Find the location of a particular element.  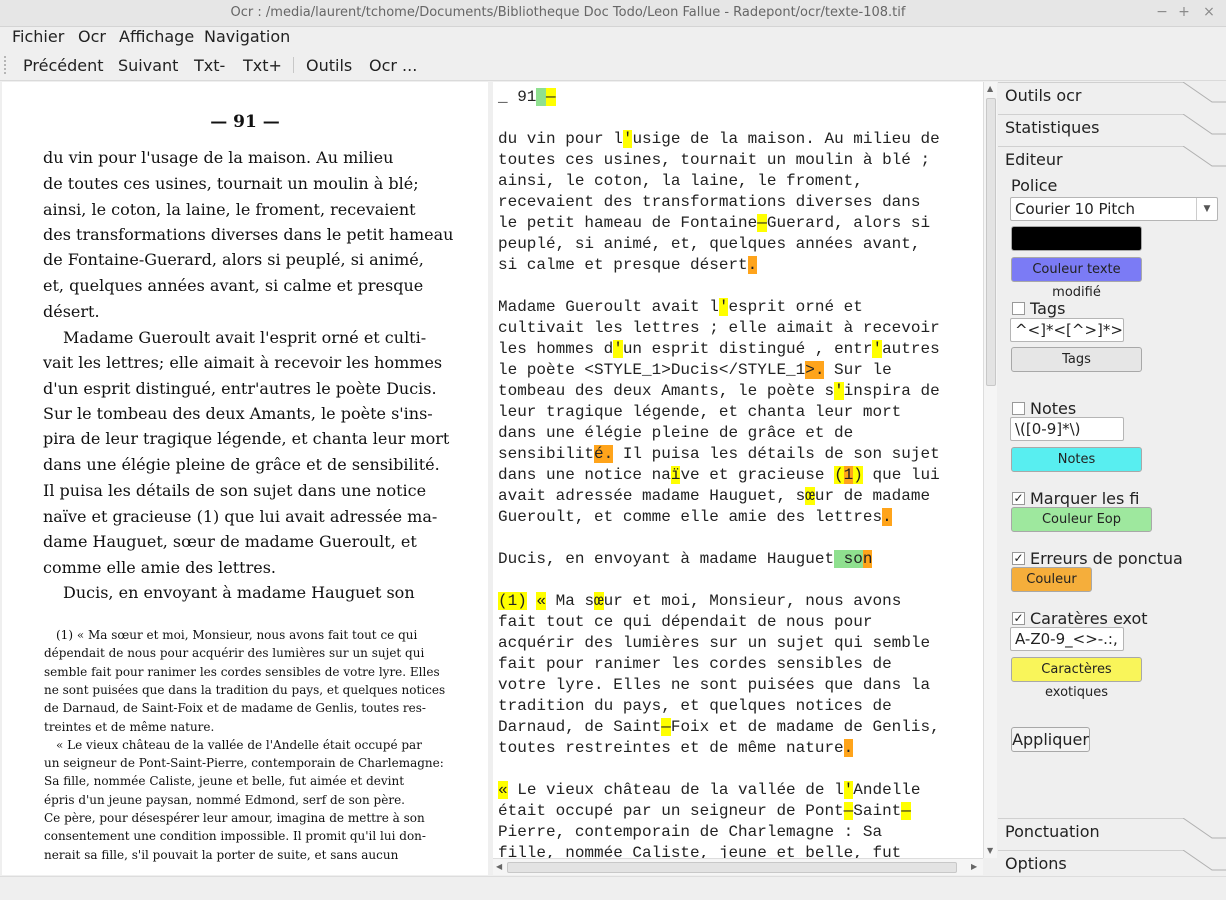

minimize-button: − is located at coordinates (1162, 12).